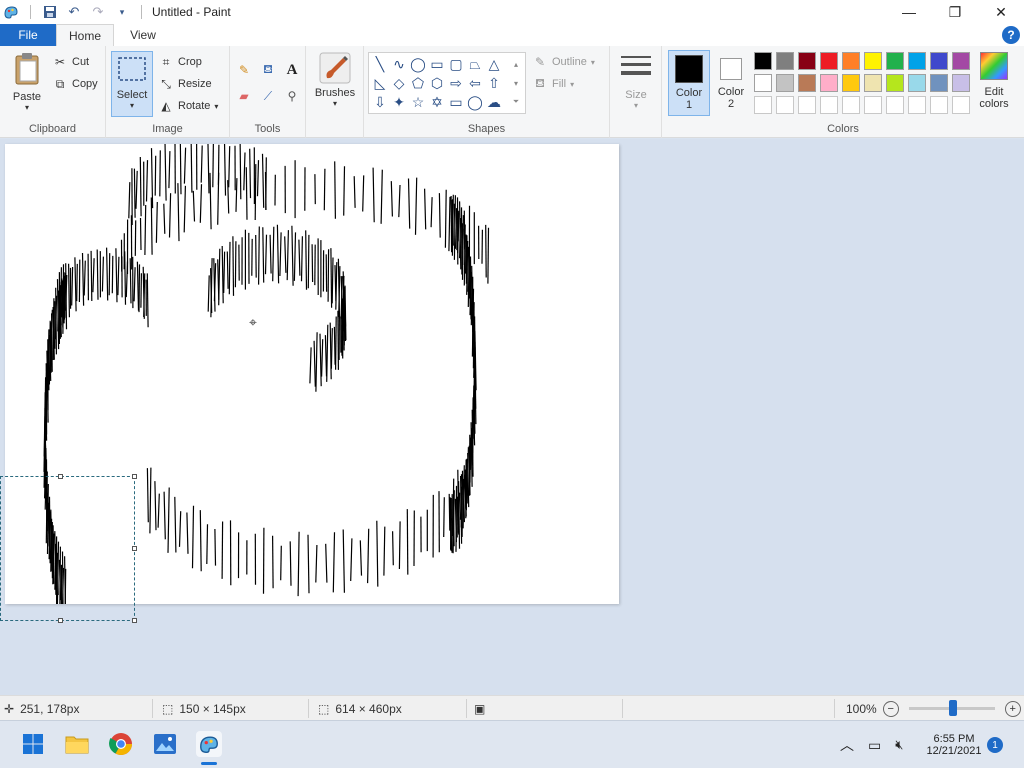 The width and height of the screenshot is (1024, 768). What do you see at coordinates (494, 64) in the screenshot?
I see `triangle-shape-icon: △` at bounding box center [494, 64].